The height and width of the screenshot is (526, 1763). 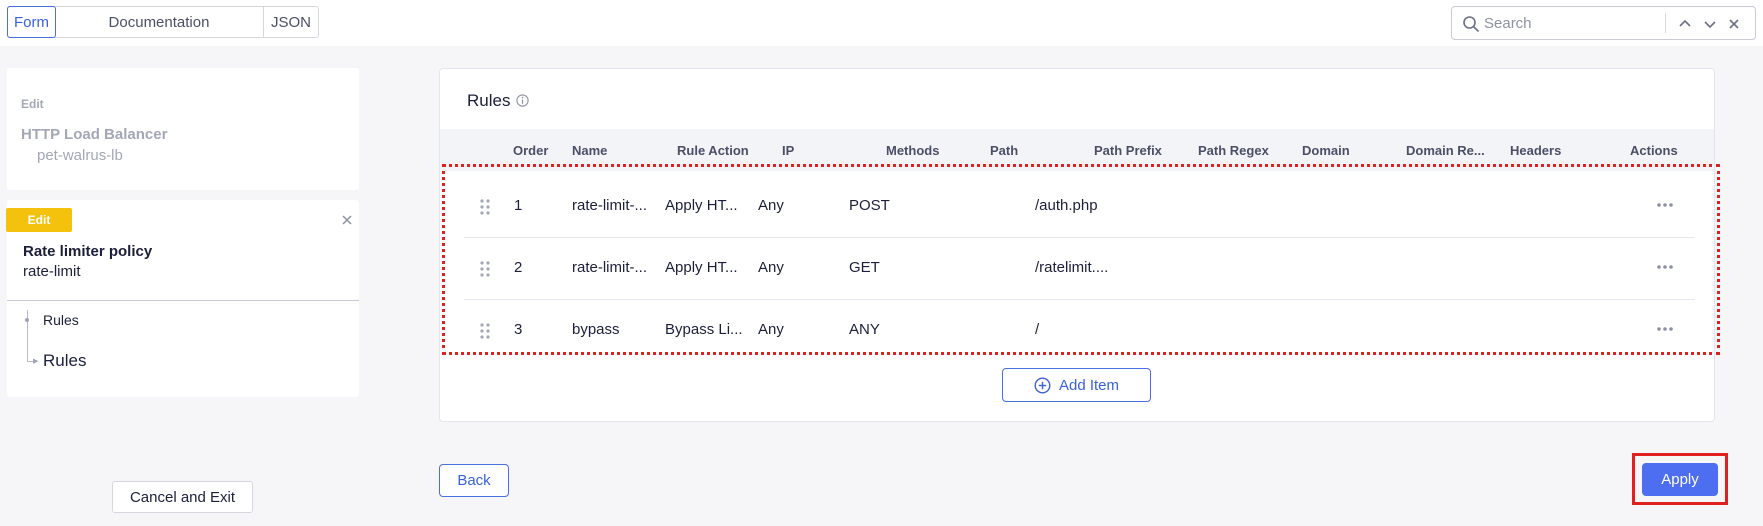 What do you see at coordinates (474, 480) in the screenshot?
I see `back-button: Back` at bounding box center [474, 480].